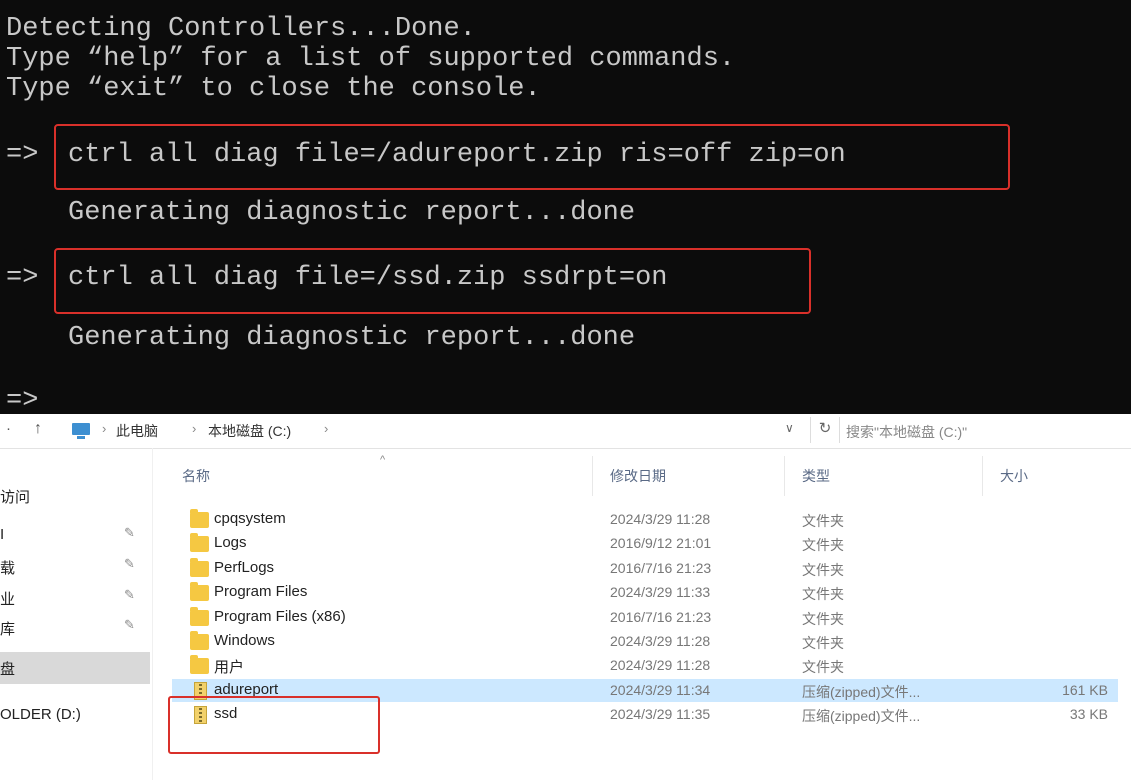 The image size is (1131, 780). I want to click on computer-icon, so click(81, 431).